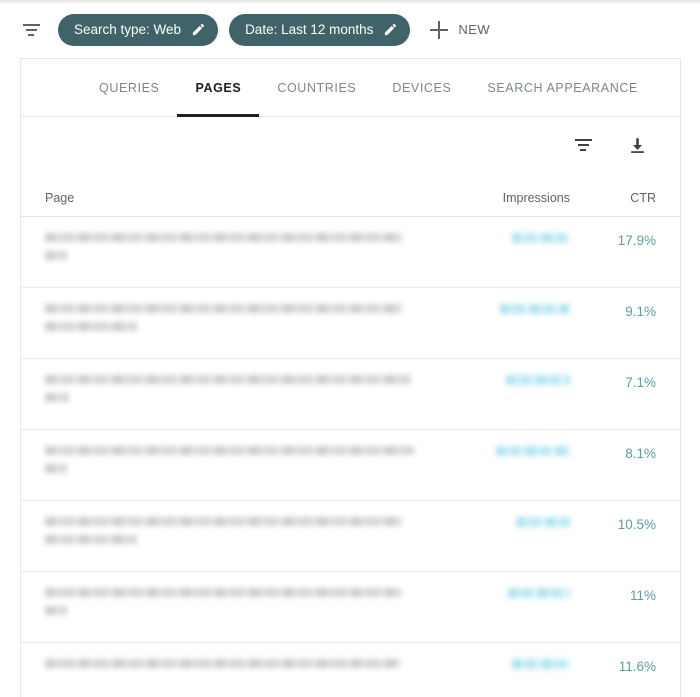 The width and height of the screenshot is (700, 697). I want to click on download-icon, so click(637, 145).